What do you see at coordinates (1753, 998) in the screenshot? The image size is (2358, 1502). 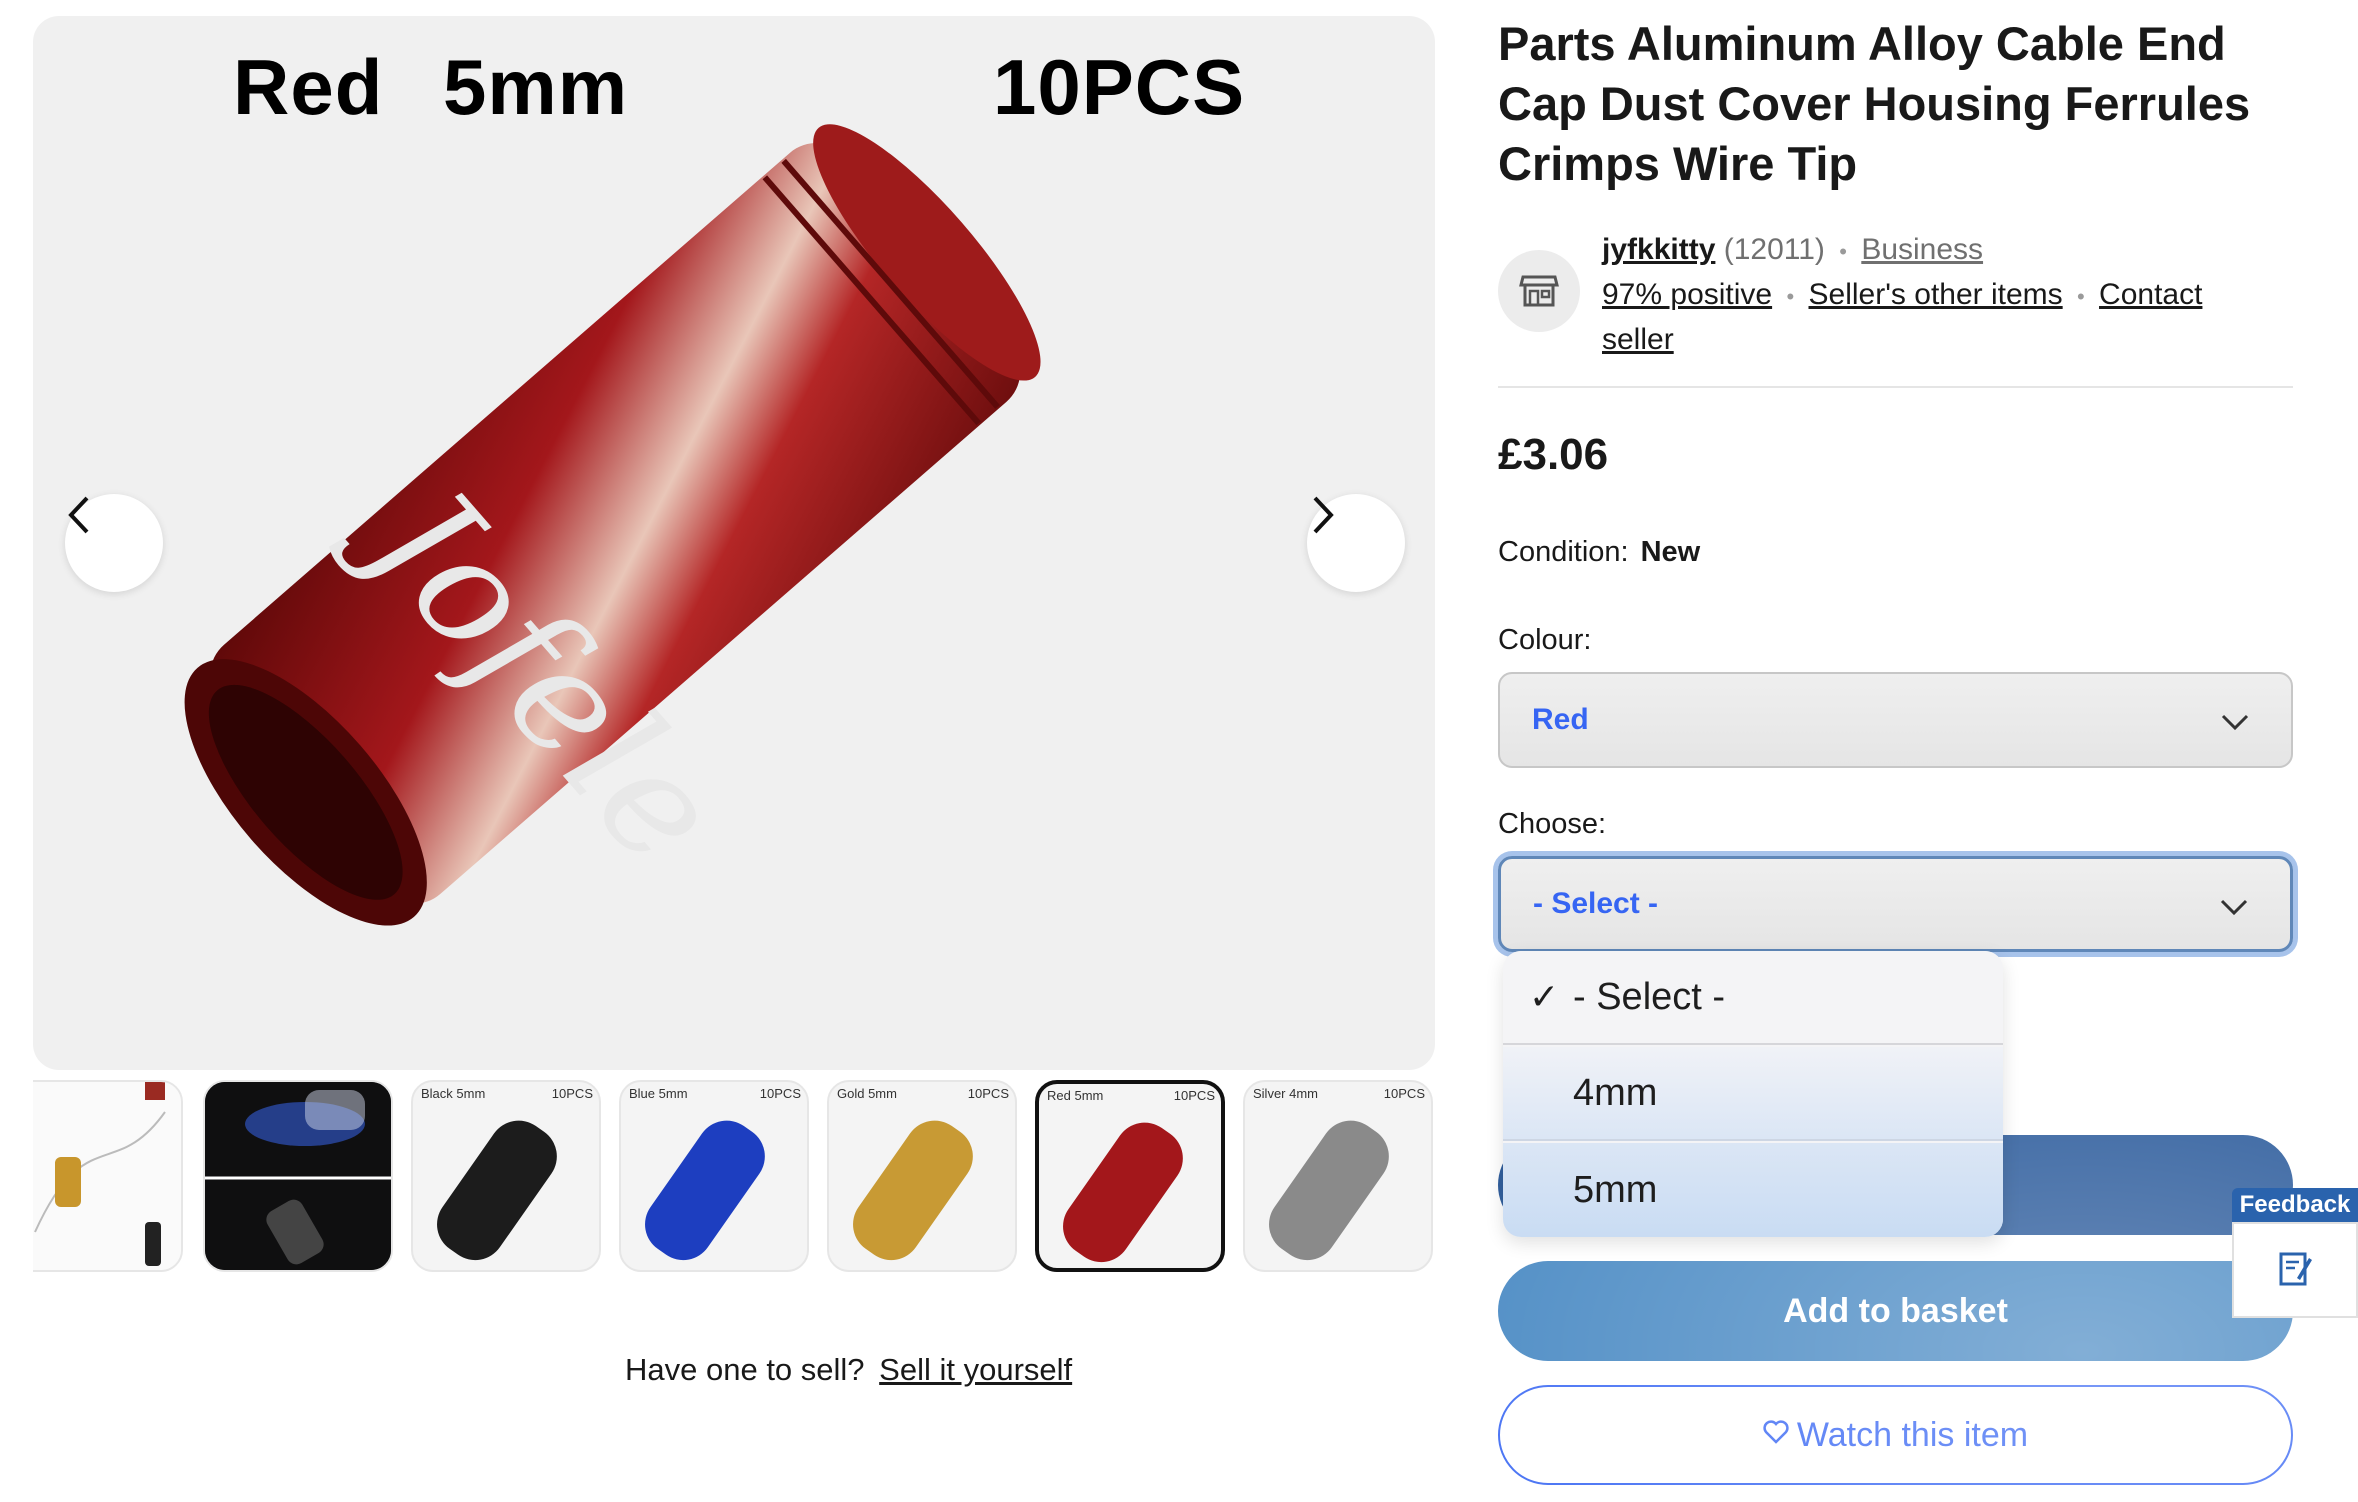 I see `dropdown-option-select: ✓ - Select -` at bounding box center [1753, 998].